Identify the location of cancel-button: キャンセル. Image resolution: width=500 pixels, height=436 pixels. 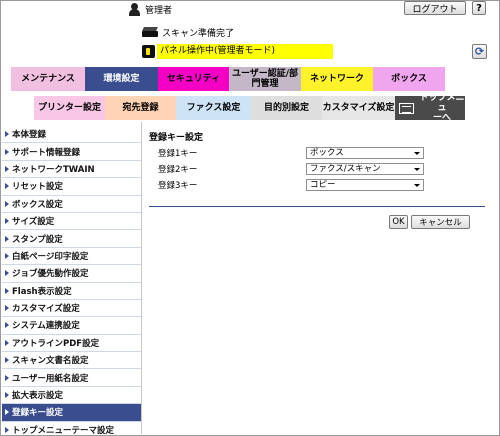
(440, 222).